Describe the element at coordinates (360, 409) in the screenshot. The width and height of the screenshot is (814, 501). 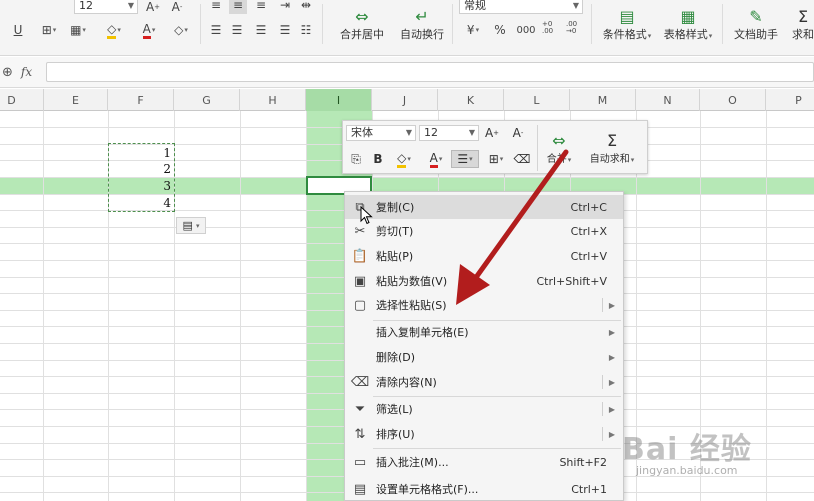
I see `filter-icon: ⏷` at that location.